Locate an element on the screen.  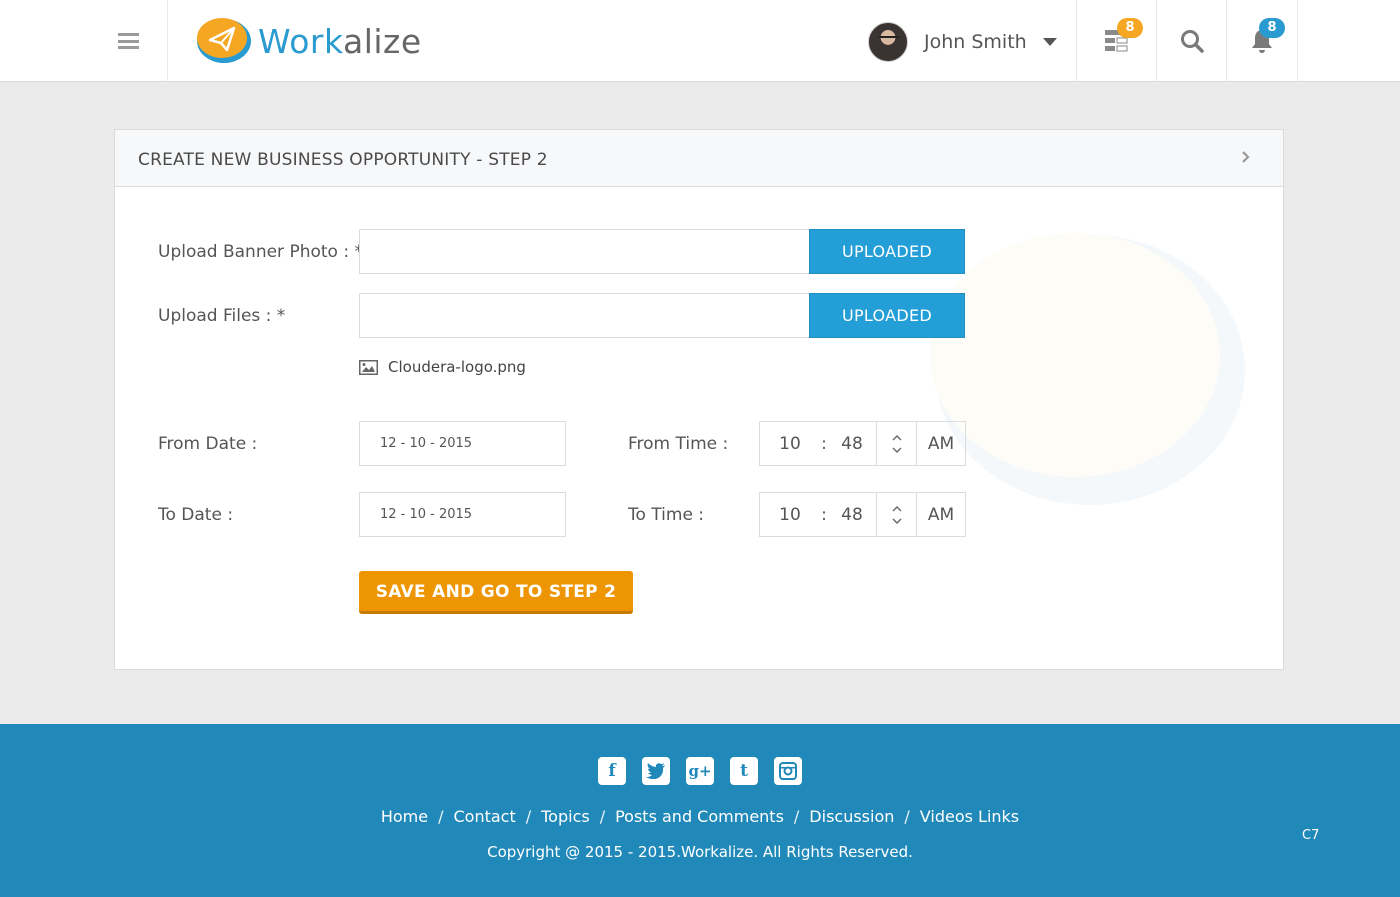
from-time-picker: 10 : 48 AM is located at coordinates (862, 443).